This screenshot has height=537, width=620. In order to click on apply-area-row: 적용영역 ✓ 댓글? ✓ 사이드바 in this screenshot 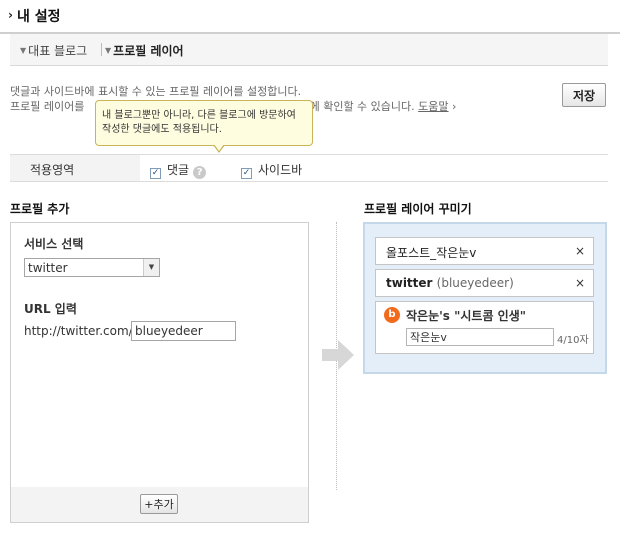, I will do `click(309, 168)`.